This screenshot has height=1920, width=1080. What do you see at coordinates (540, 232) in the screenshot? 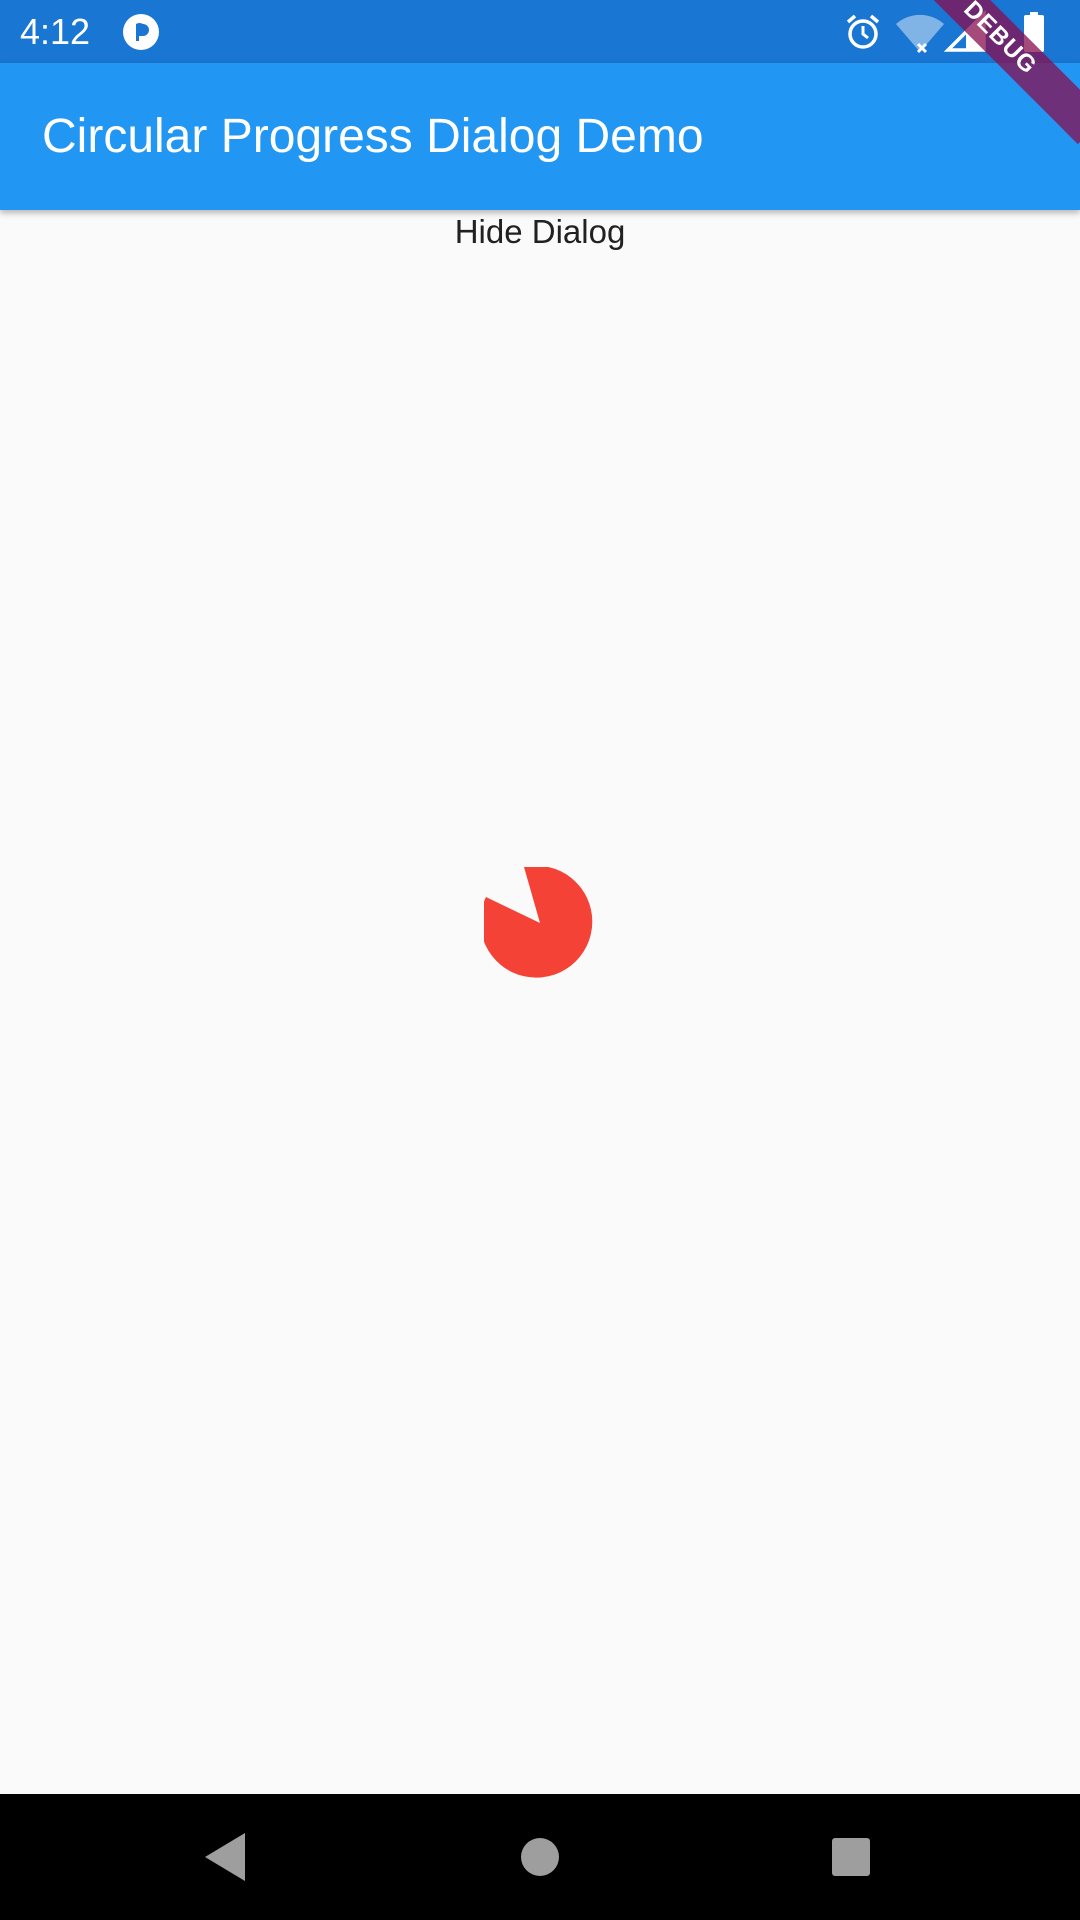
I see `hide-dialog-button: Hide Dialog` at bounding box center [540, 232].